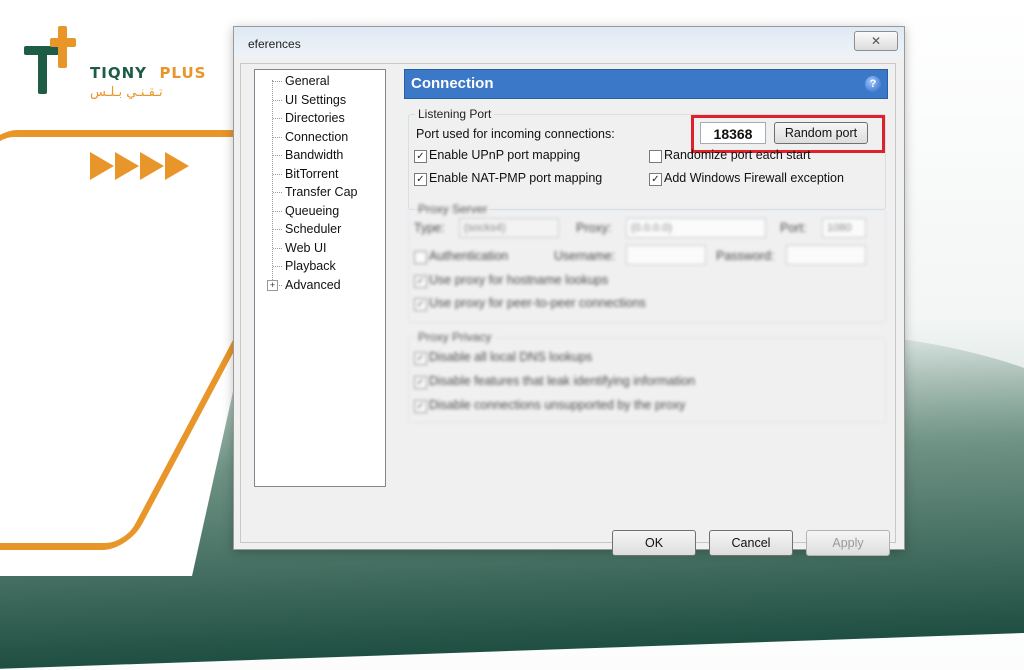  Describe the element at coordinates (793, 228) in the screenshot. I see `proxy-port-label: Port:` at that location.